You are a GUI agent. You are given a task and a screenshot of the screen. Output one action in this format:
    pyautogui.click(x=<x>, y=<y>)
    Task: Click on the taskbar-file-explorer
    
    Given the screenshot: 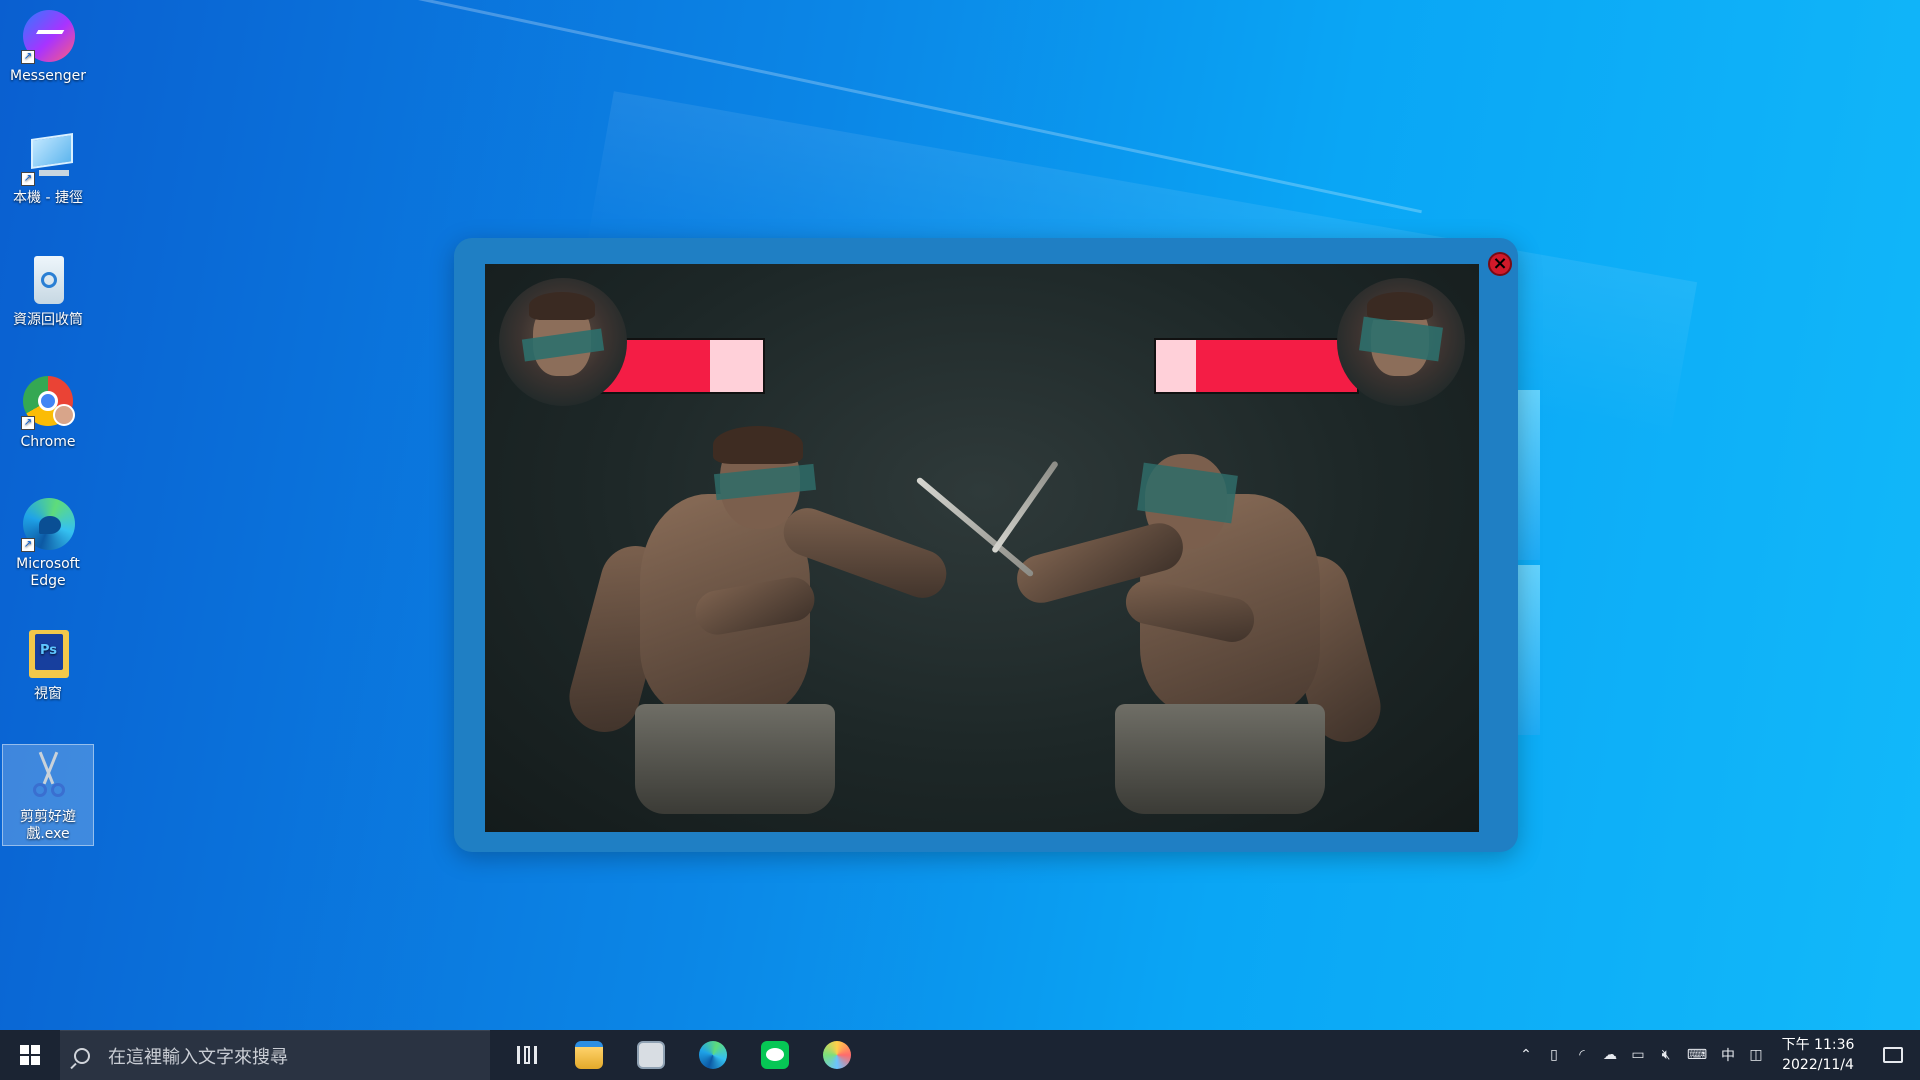 What is the action you would take?
    pyautogui.click(x=589, y=1055)
    